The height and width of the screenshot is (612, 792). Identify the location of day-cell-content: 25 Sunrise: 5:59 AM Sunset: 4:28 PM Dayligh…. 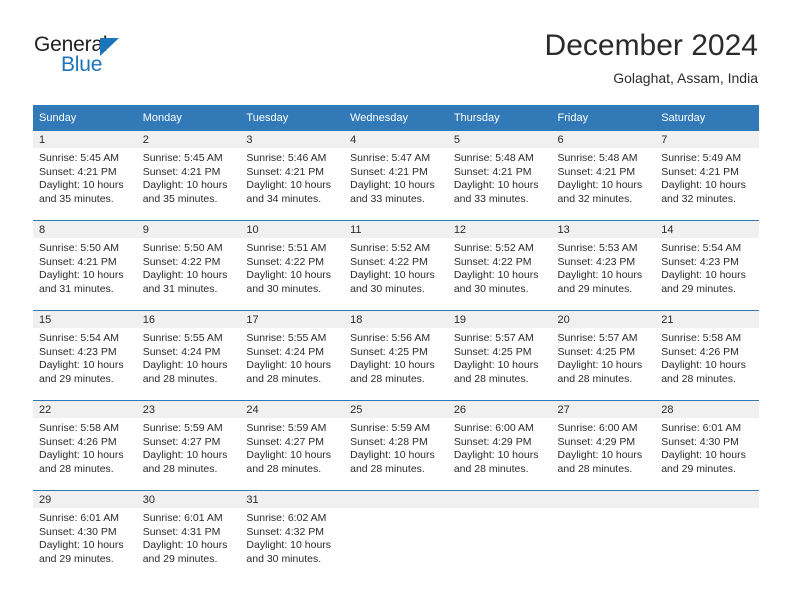
(396, 445).